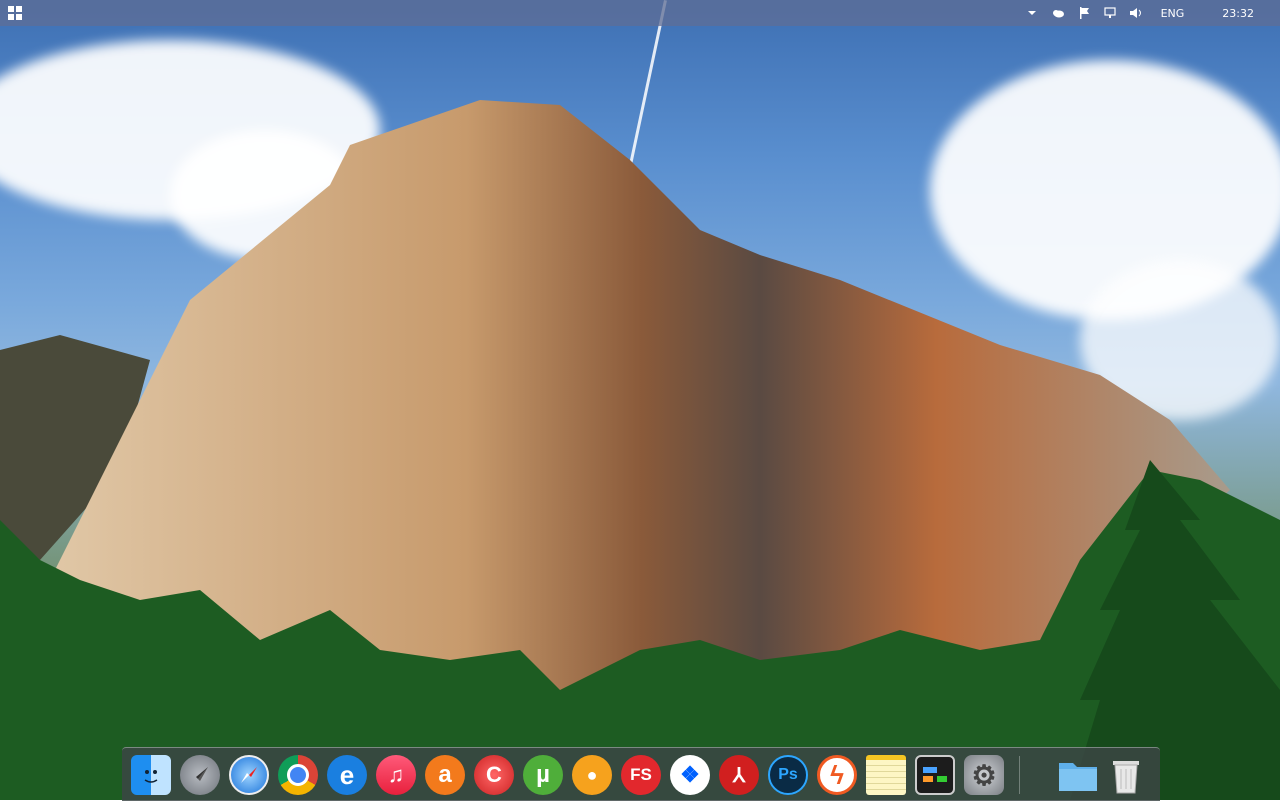 This screenshot has height=801, width=1280. Describe the element at coordinates (935, 775) in the screenshot. I see `monitor-icon` at that location.